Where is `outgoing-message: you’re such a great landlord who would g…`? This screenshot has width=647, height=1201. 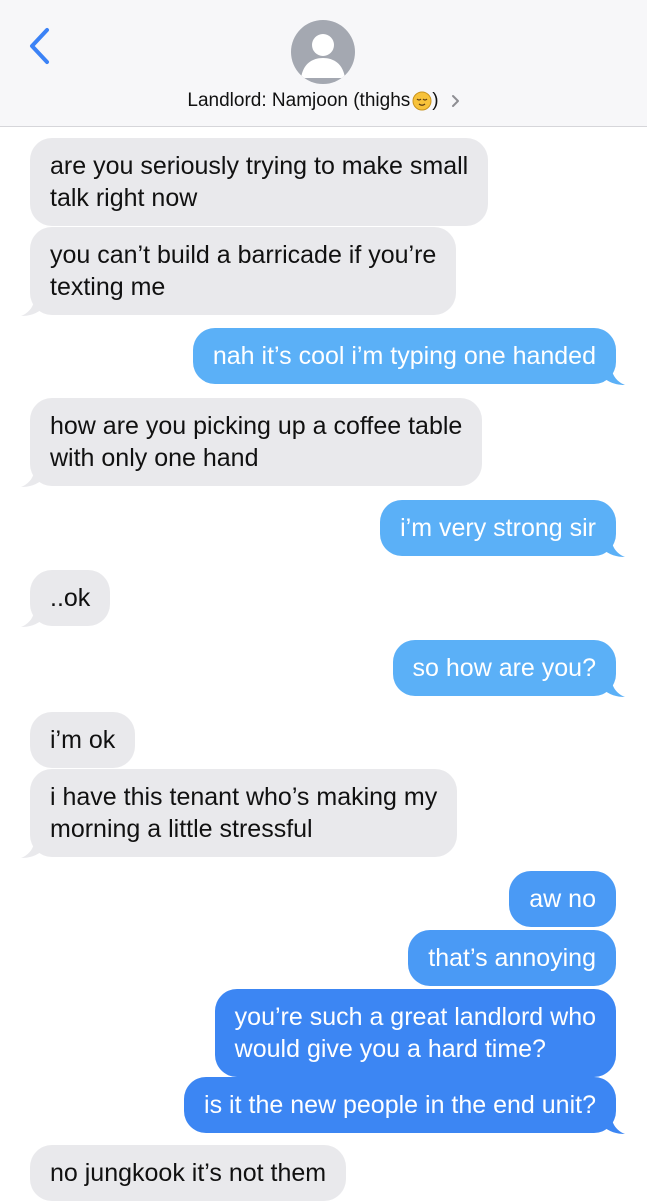 outgoing-message: you’re such a great landlord who would g… is located at coordinates (415, 1033).